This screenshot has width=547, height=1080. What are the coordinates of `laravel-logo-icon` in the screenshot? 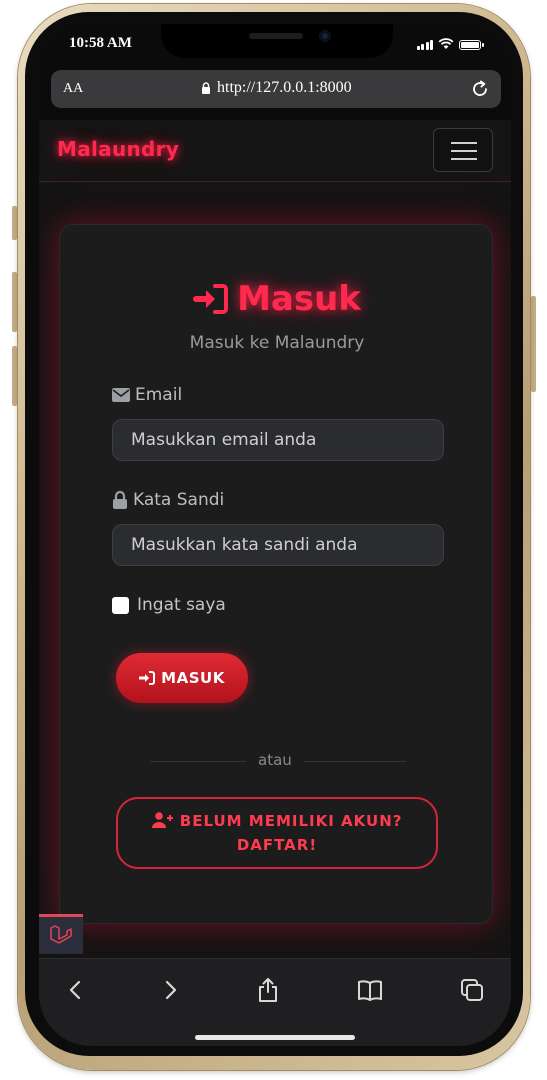 It's located at (61, 934).